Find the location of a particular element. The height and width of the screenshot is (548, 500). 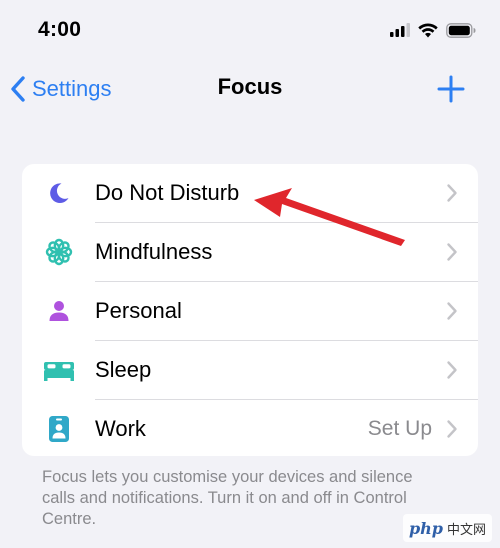

watermark-text: 中文网 is located at coordinates (466, 529).